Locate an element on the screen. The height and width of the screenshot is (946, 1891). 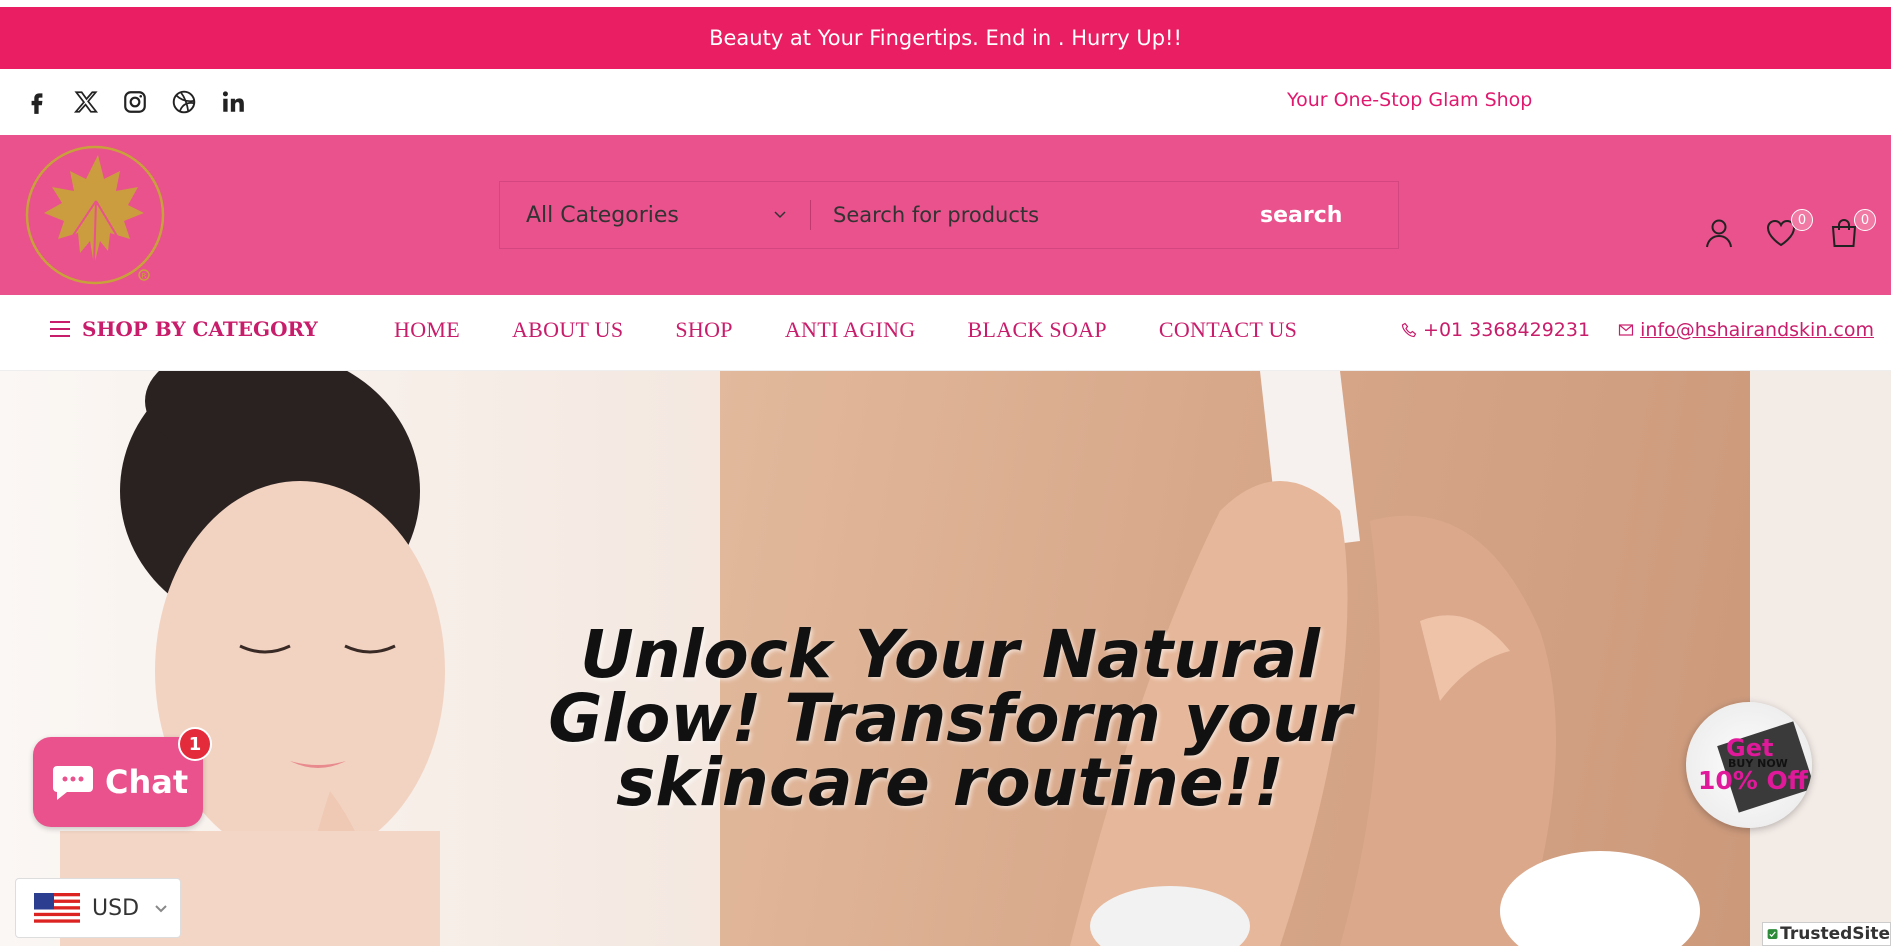
nav-item-home: HOME is located at coordinates (427, 330).